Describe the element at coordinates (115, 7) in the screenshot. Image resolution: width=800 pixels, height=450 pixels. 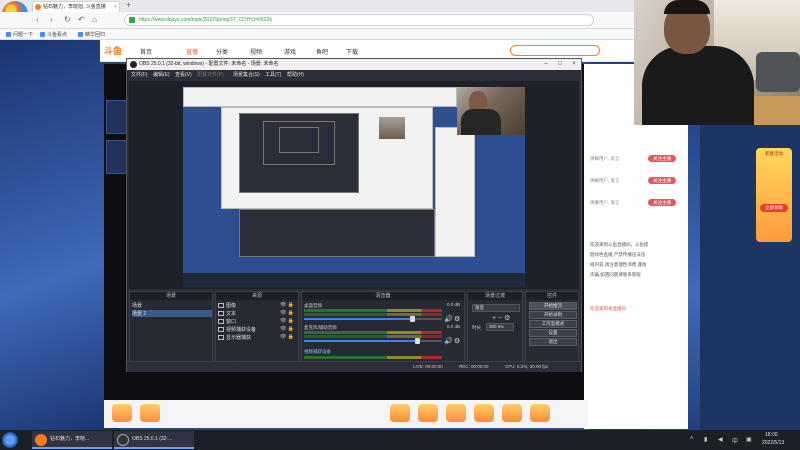
I see `tab-close-icon: ×` at that location.